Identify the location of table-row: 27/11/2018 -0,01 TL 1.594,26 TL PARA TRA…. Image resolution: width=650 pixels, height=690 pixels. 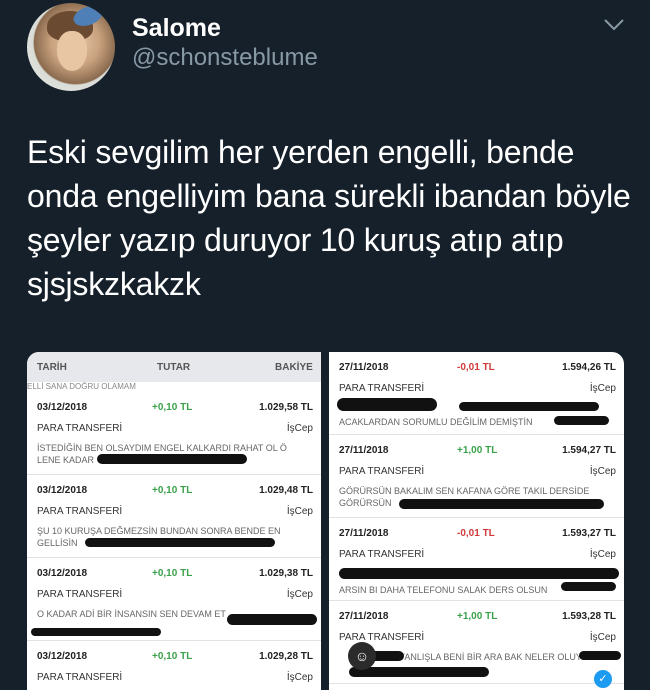
(476, 393).